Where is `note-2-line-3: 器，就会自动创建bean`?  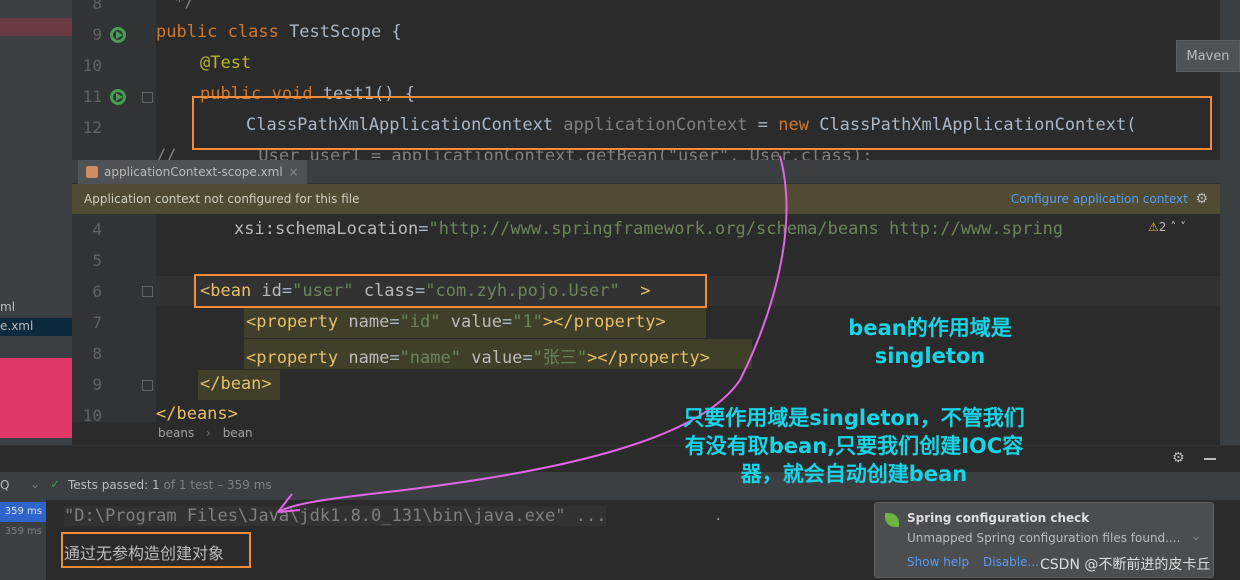 note-2-line-3: 器，就会自动创建bean is located at coordinates (854, 474).